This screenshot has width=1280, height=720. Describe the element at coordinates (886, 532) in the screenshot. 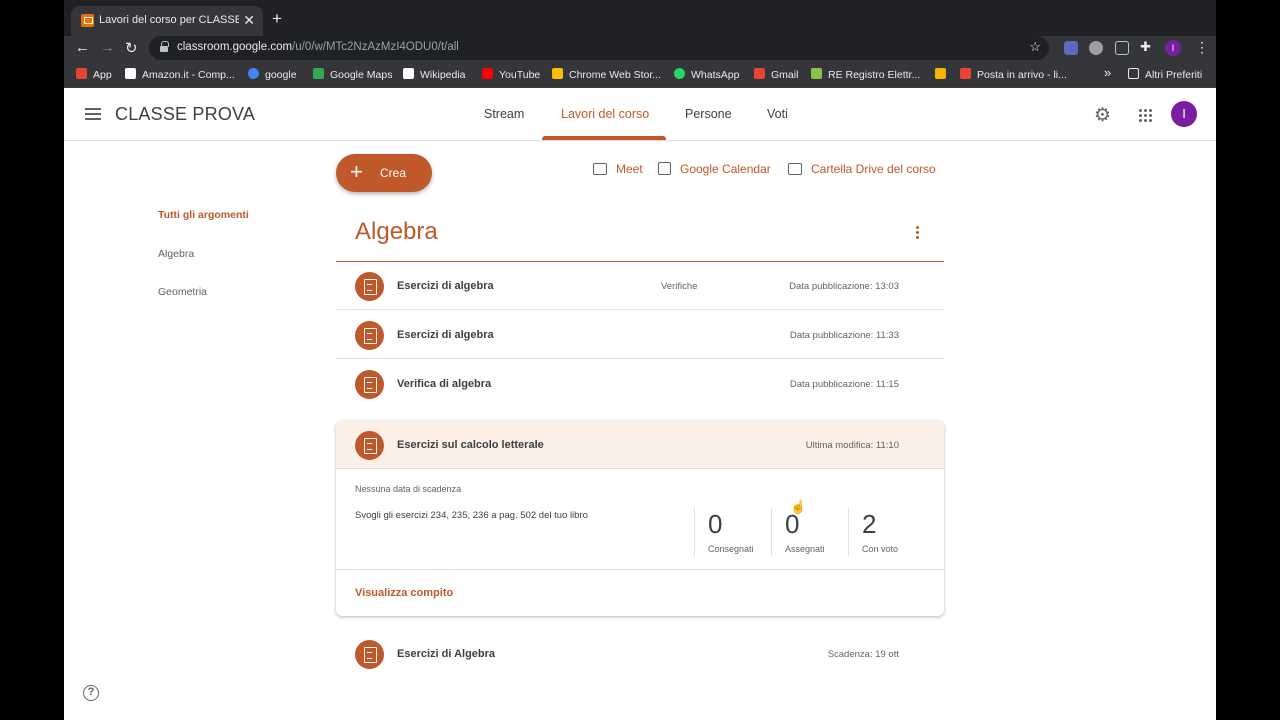

I see `stat-graded: 2 Con voto` at that location.